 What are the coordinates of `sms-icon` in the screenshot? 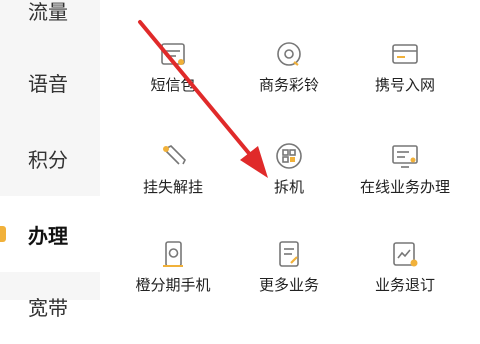 It's located at (173, 54).